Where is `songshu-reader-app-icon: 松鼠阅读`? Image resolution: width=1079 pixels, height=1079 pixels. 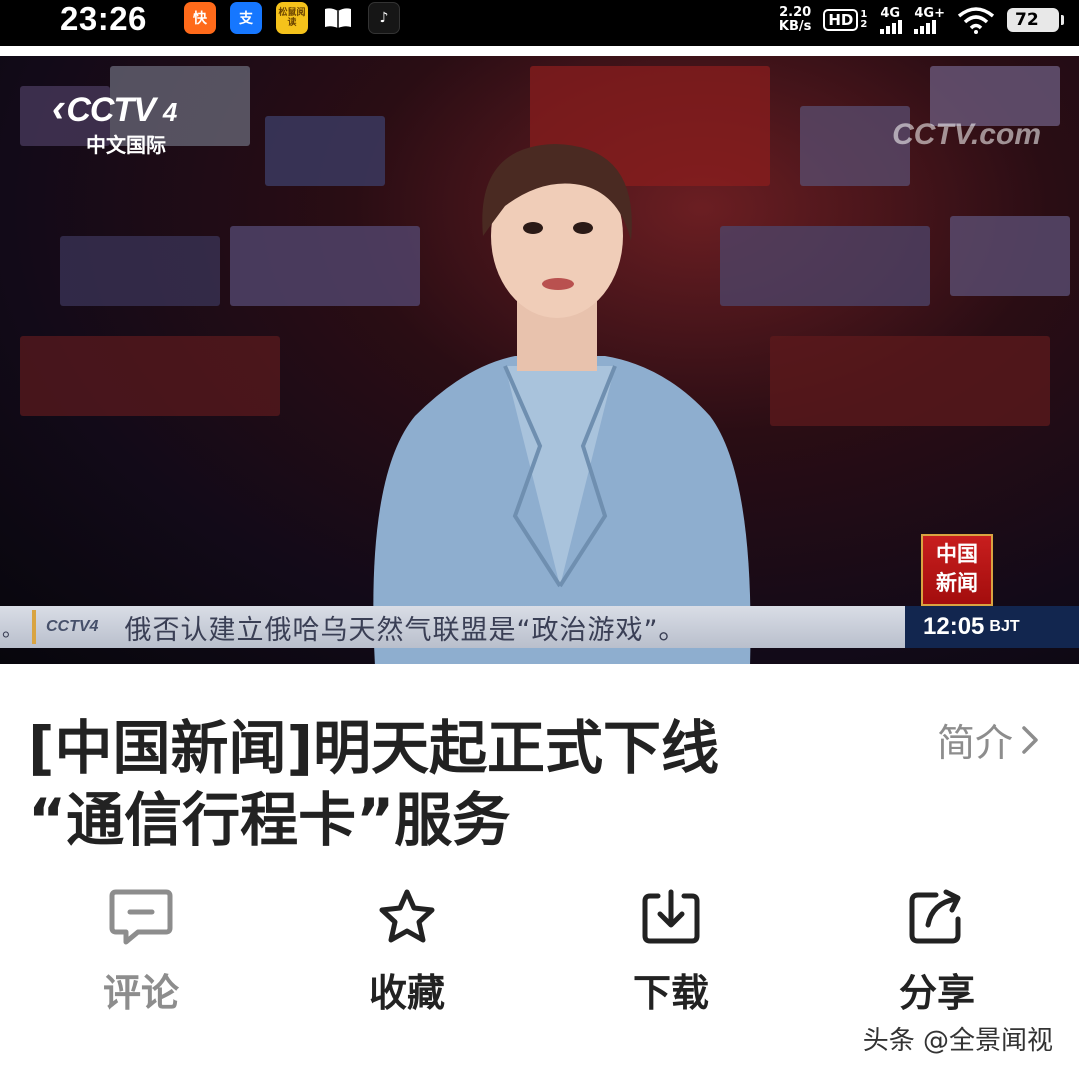 songshu-reader-app-icon: 松鼠阅读 is located at coordinates (292, 18).